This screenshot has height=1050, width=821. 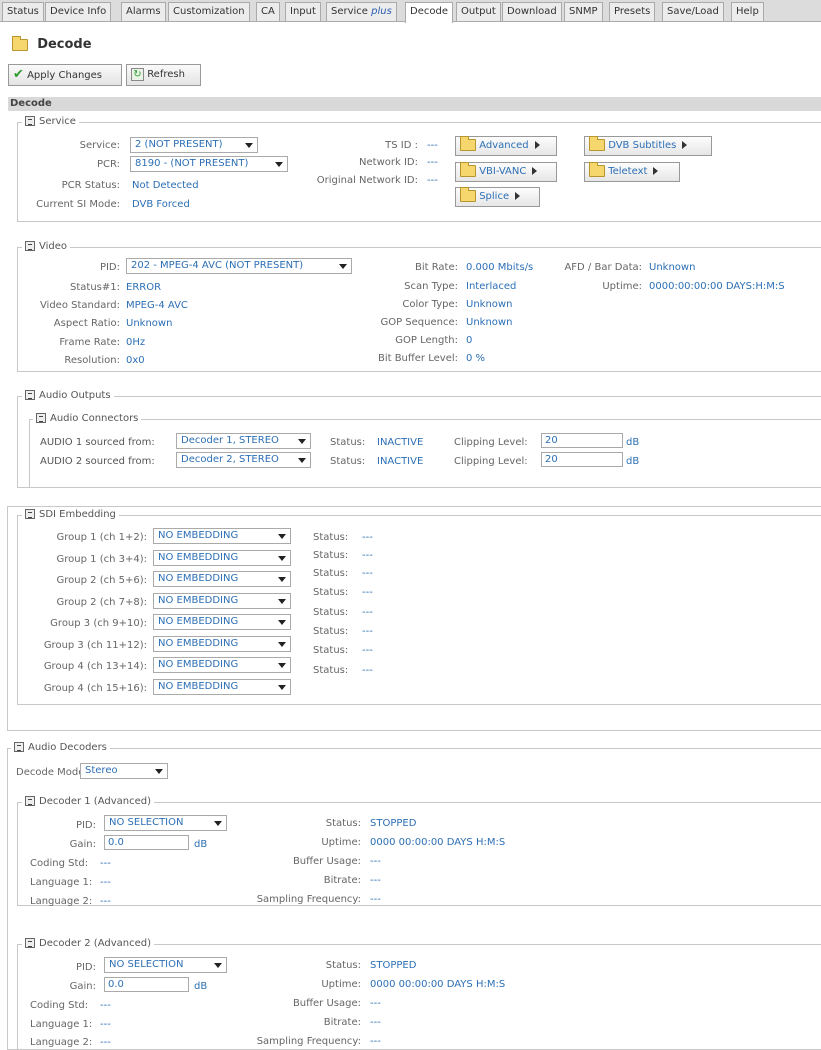 I want to click on decoder1-uptime-value: 0000 00:00:00 DAYS H:M:S, so click(x=438, y=842).